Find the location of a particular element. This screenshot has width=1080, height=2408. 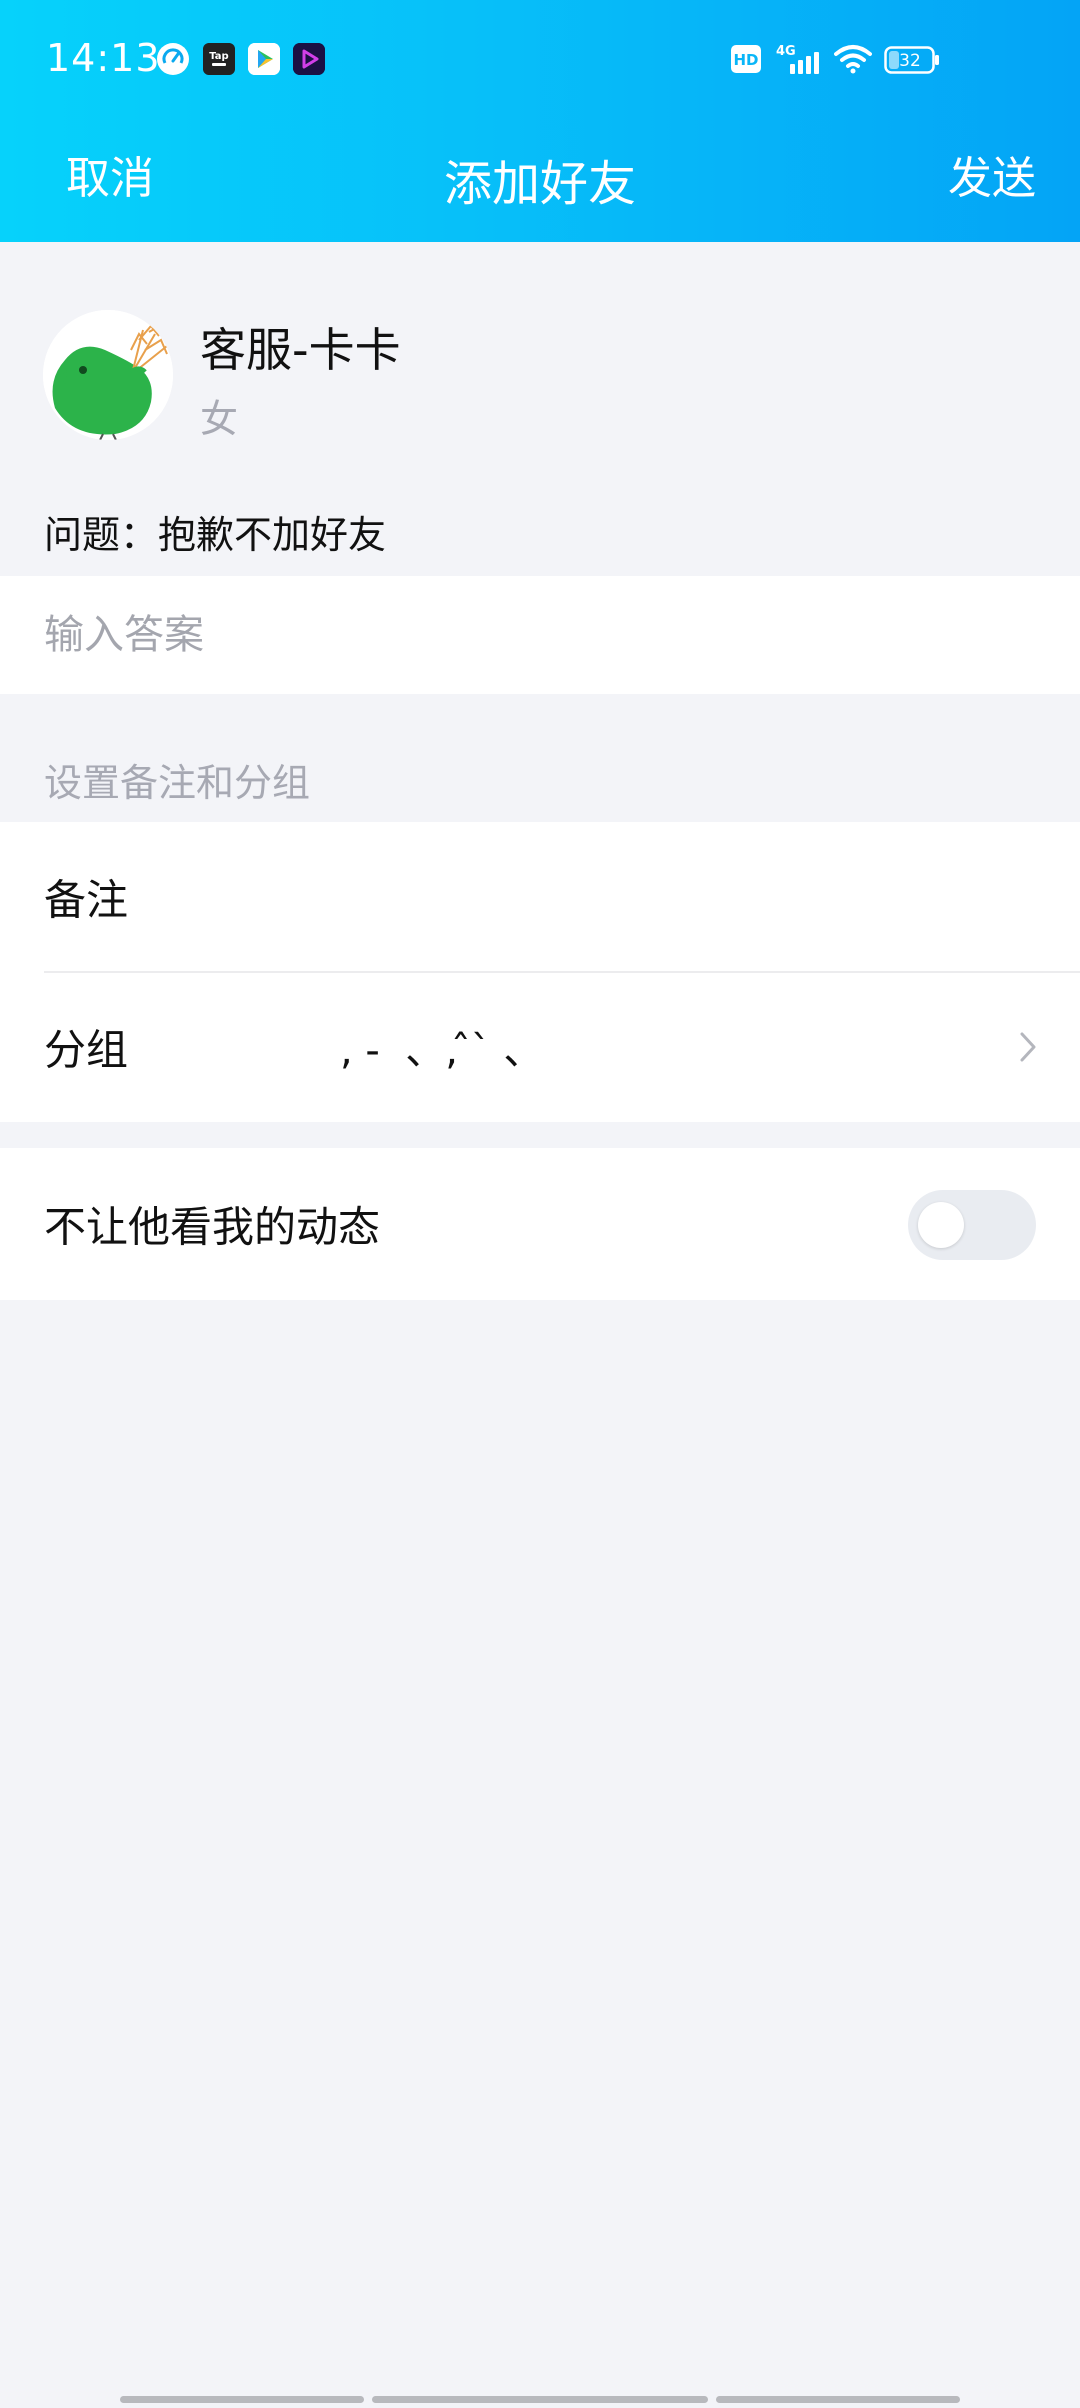

gesture-bar-center is located at coordinates (540, 2399).